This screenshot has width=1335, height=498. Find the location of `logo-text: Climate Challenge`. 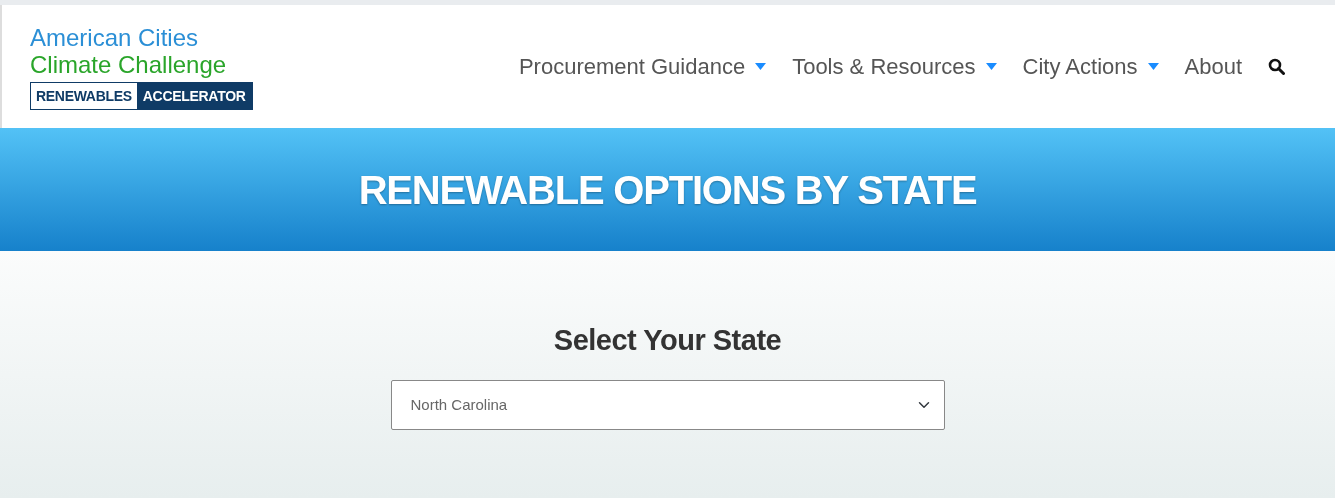

logo-text: Climate Challenge is located at coordinates (129, 64).